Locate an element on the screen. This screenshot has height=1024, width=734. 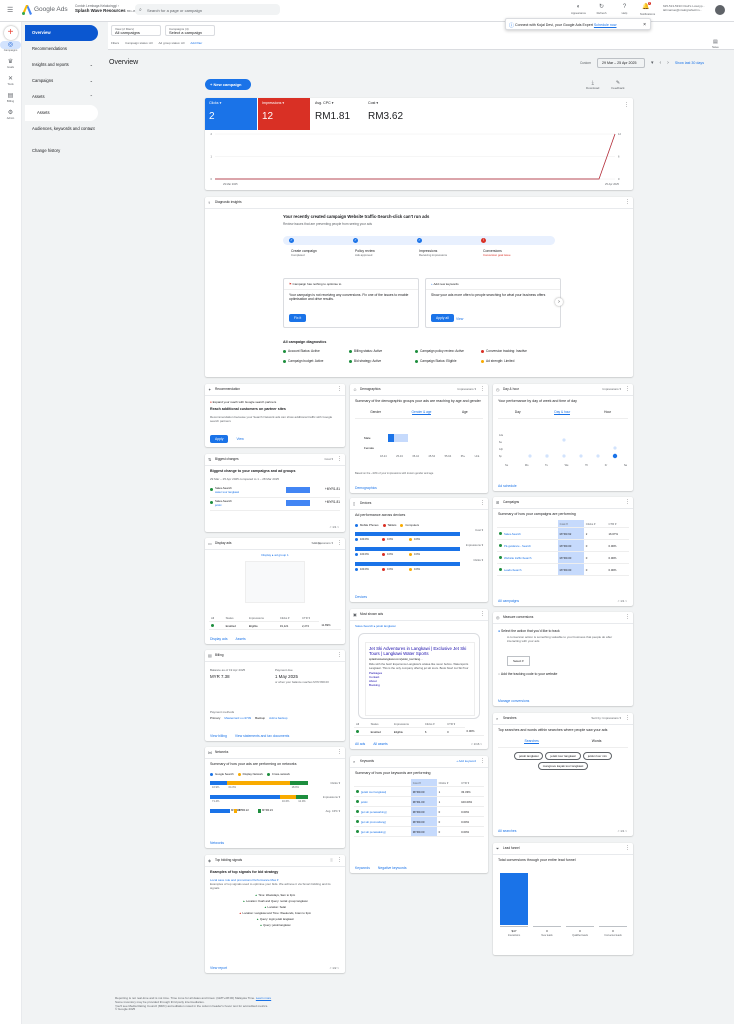
network-metric-select: Clicks ▾ is located at coordinates (335, 783).